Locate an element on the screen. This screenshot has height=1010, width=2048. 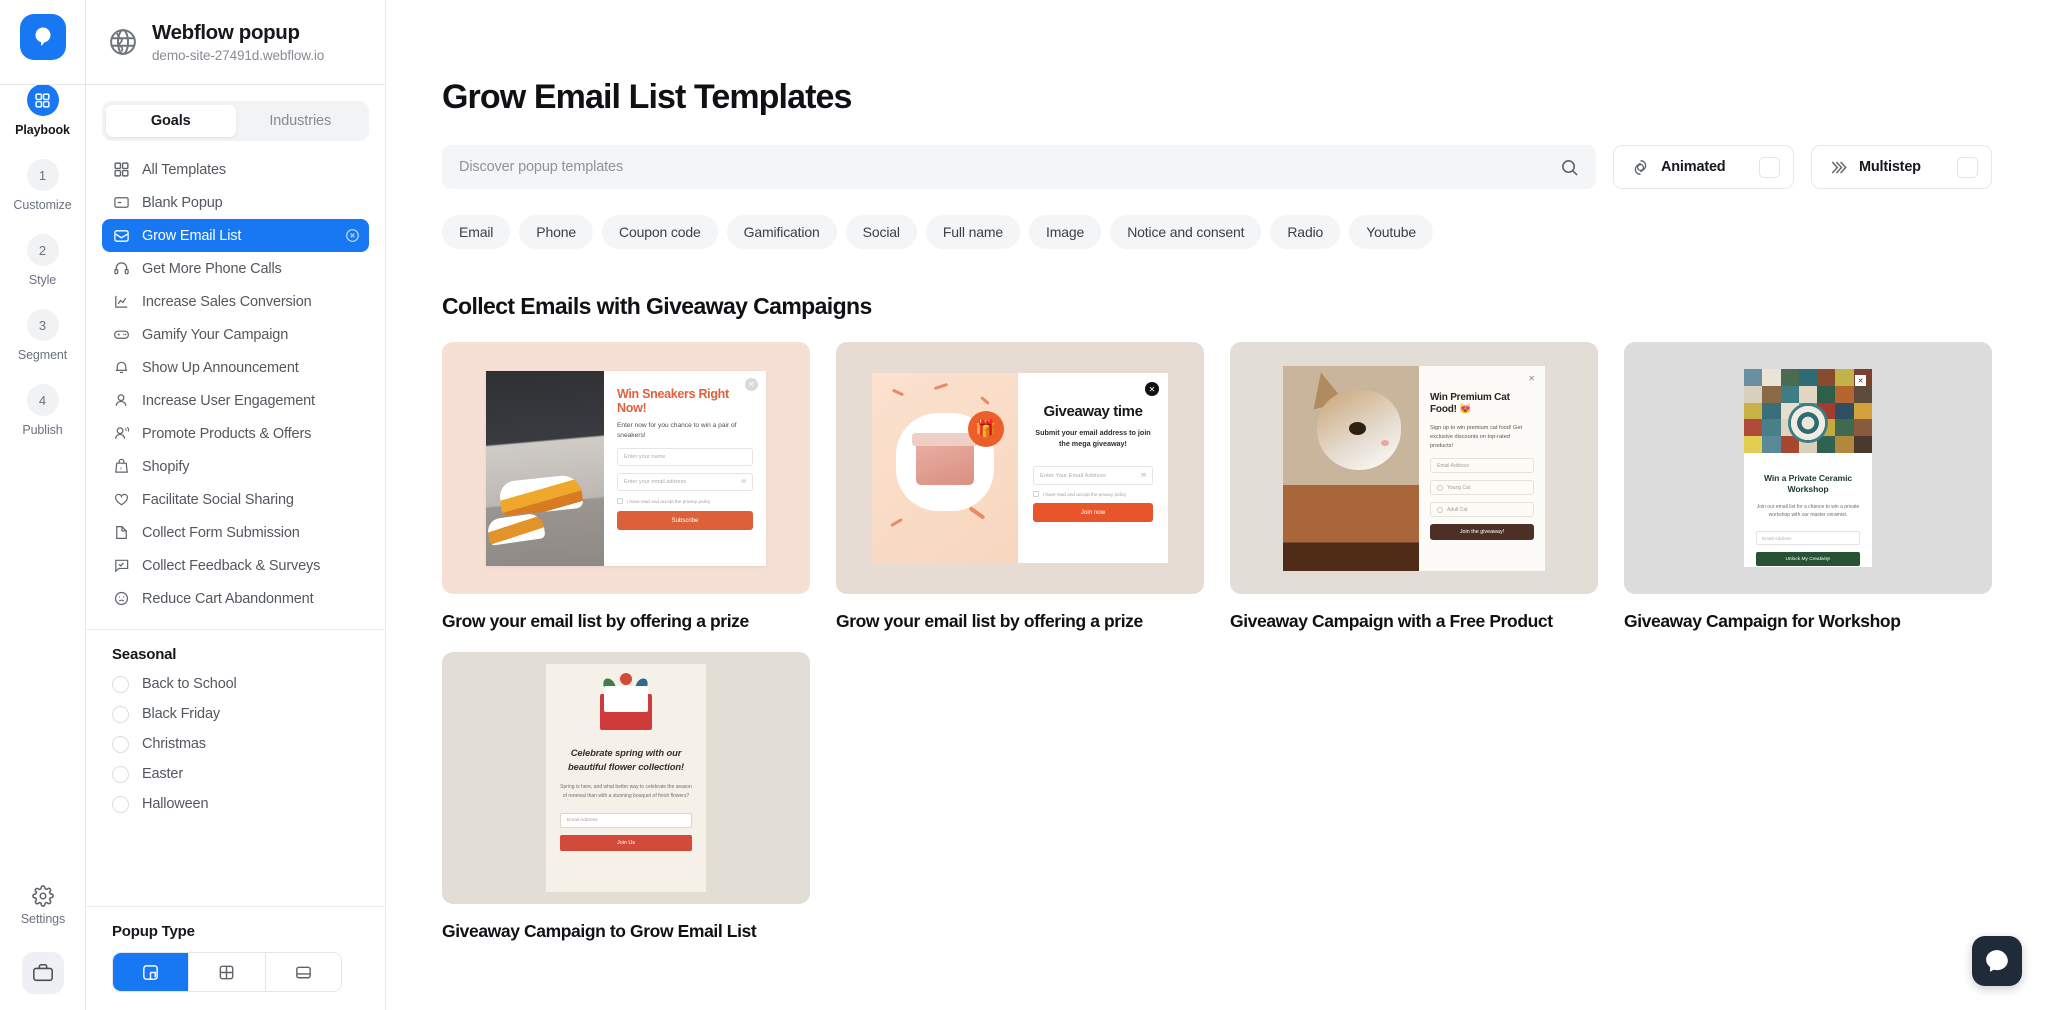
sneaker-shape is located at coordinates (541, 494).